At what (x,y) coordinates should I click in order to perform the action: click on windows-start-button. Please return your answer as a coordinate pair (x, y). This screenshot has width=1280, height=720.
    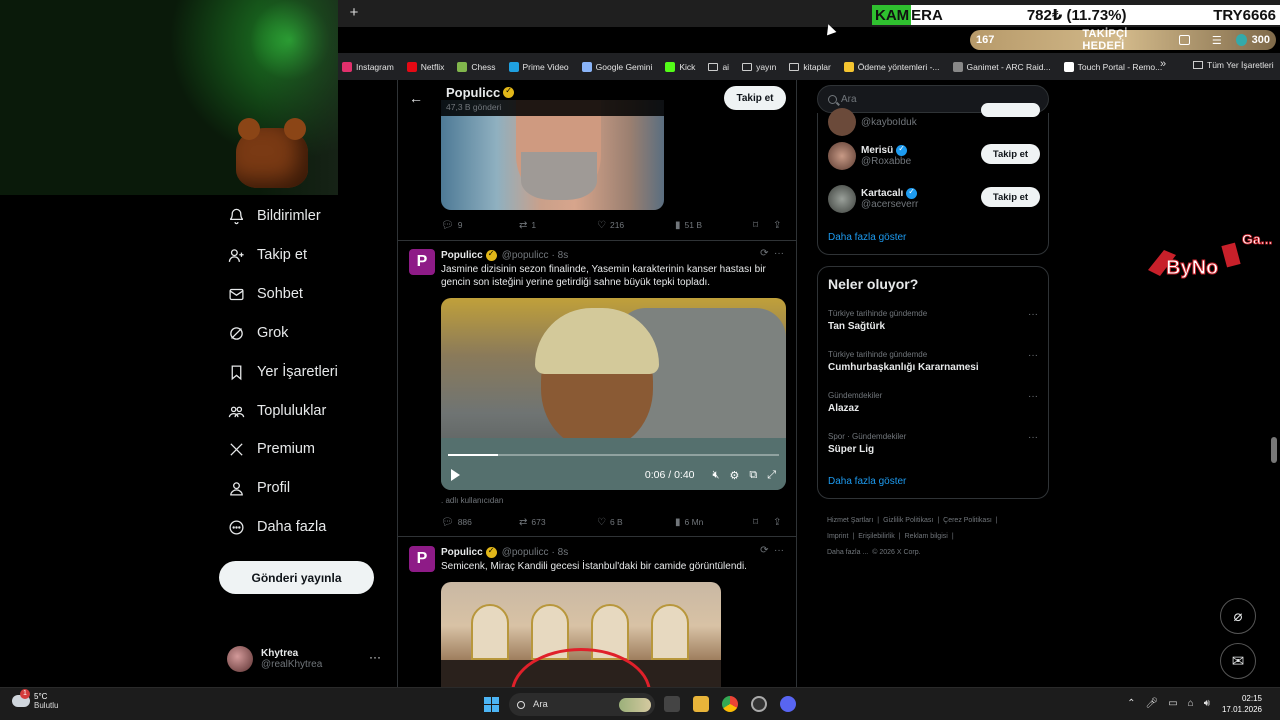
    Looking at the image, I should click on (491, 704).